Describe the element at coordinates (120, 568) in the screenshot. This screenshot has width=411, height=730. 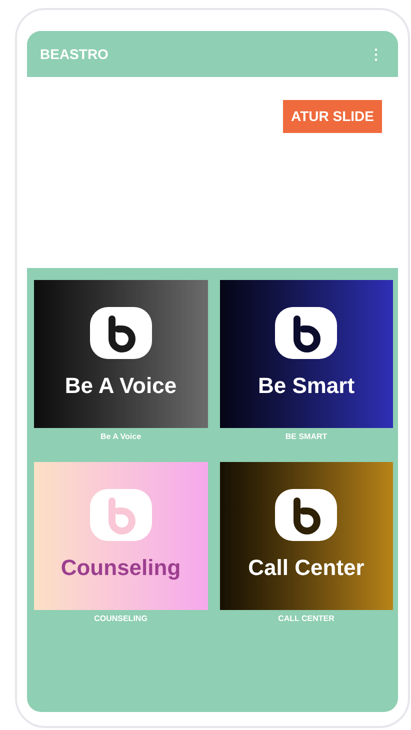
I see `tile-title: Counseling` at that location.